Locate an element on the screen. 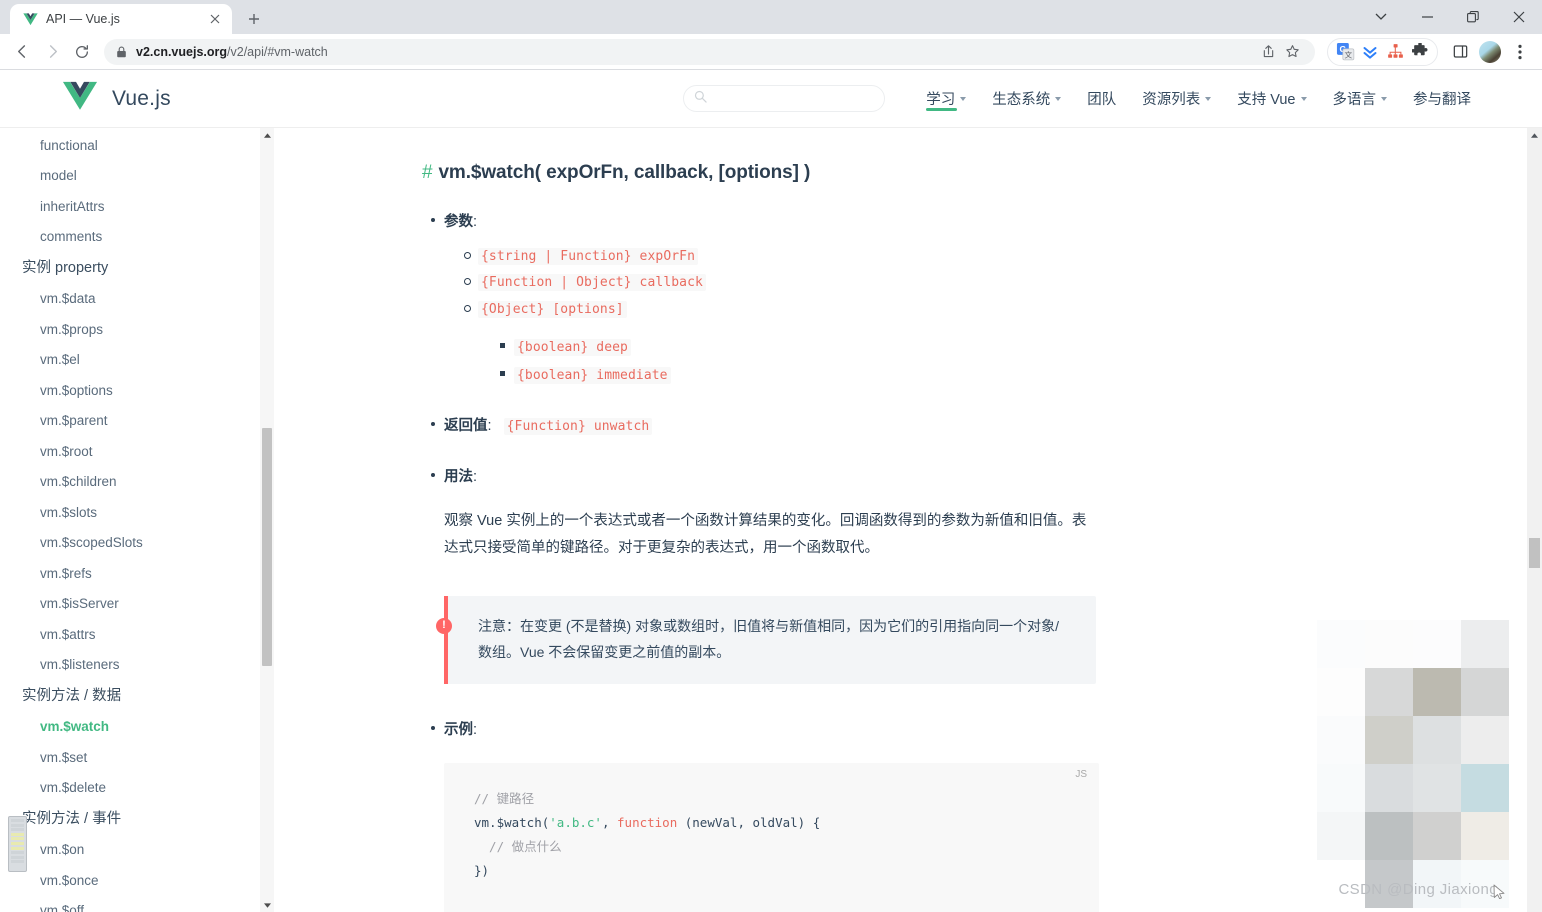 The height and width of the screenshot is (912, 1542). nav-item-label: 多语言 is located at coordinates (1354, 100).